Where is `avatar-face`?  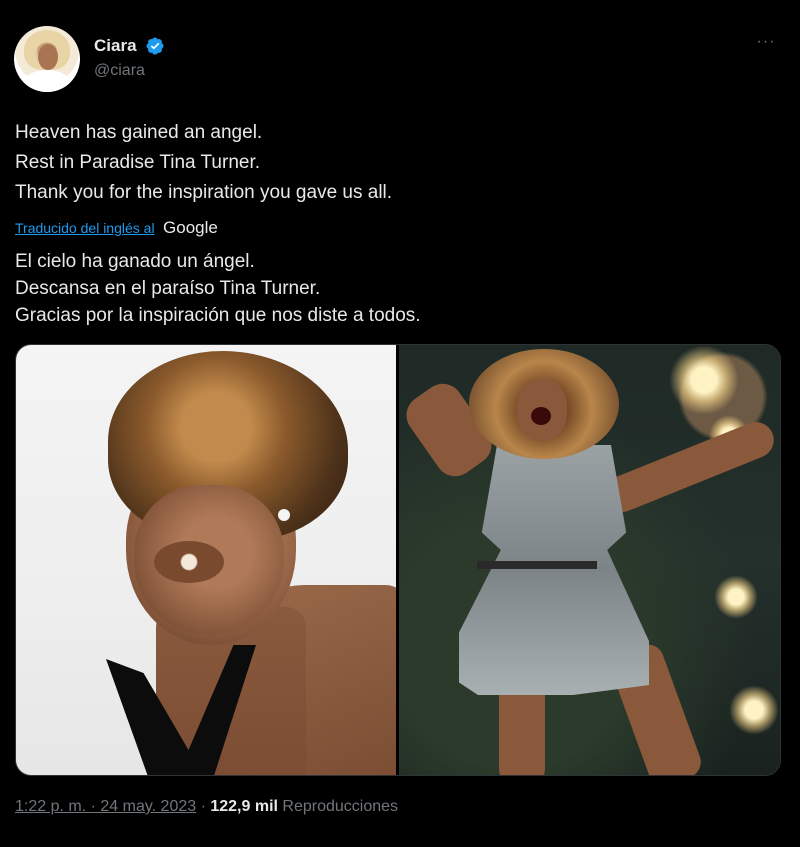 avatar-face is located at coordinates (48, 57).